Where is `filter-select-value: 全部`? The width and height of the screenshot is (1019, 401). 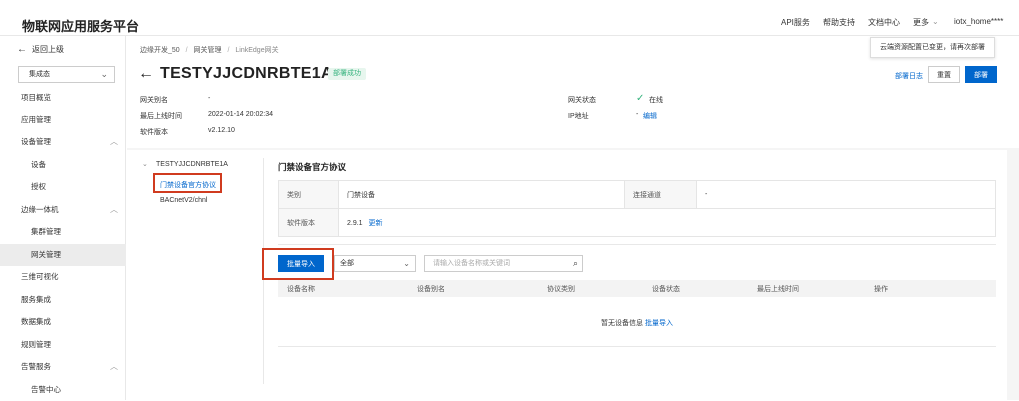 filter-select-value: 全部 is located at coordinates (347, 263).